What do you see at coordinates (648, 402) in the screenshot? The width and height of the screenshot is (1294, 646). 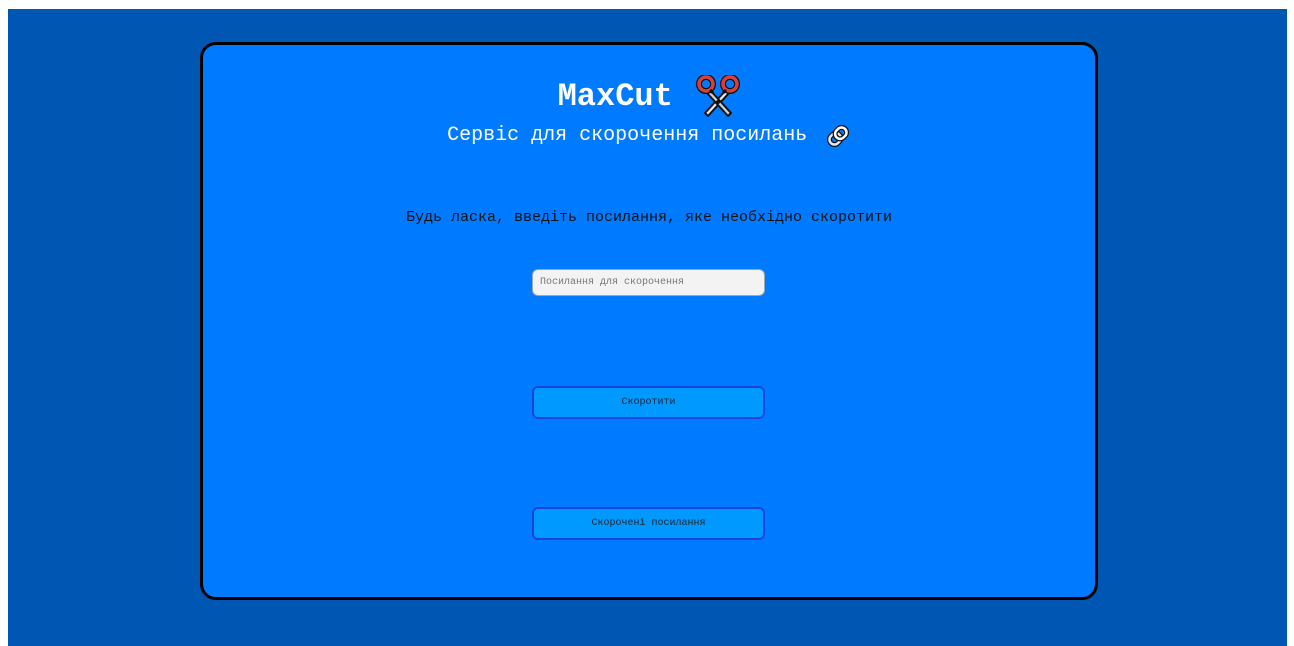 I see `shorten-button: Скоротити` at bounding box center [648, 402].